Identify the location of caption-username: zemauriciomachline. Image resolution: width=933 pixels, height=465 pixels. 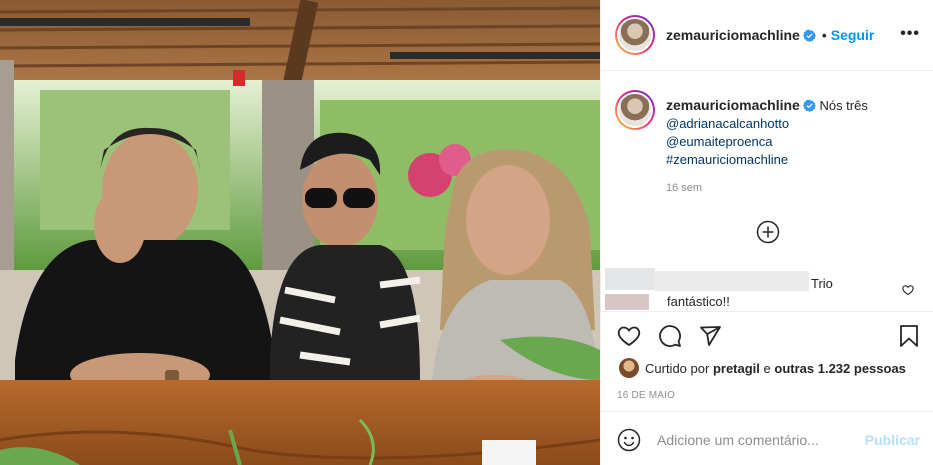
(733, 105).